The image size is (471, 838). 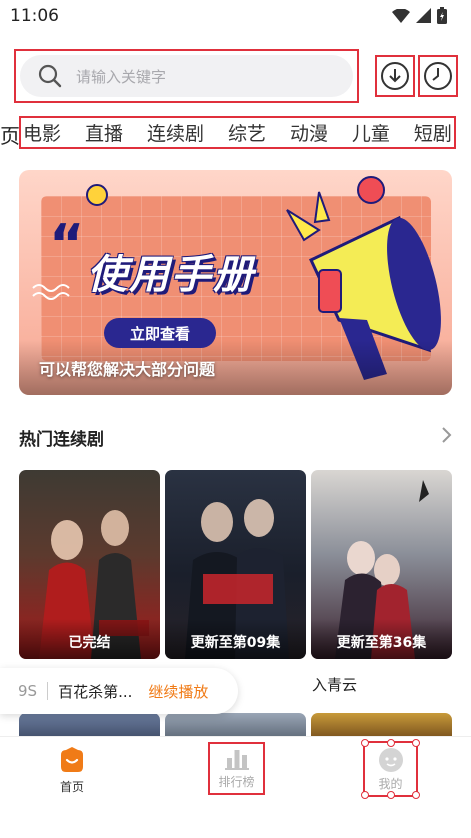 What do you see at coordinates (381, 639) in the screenshot?
I see `poster-caption: 更新至第36集` at bounding box center [381, 639].